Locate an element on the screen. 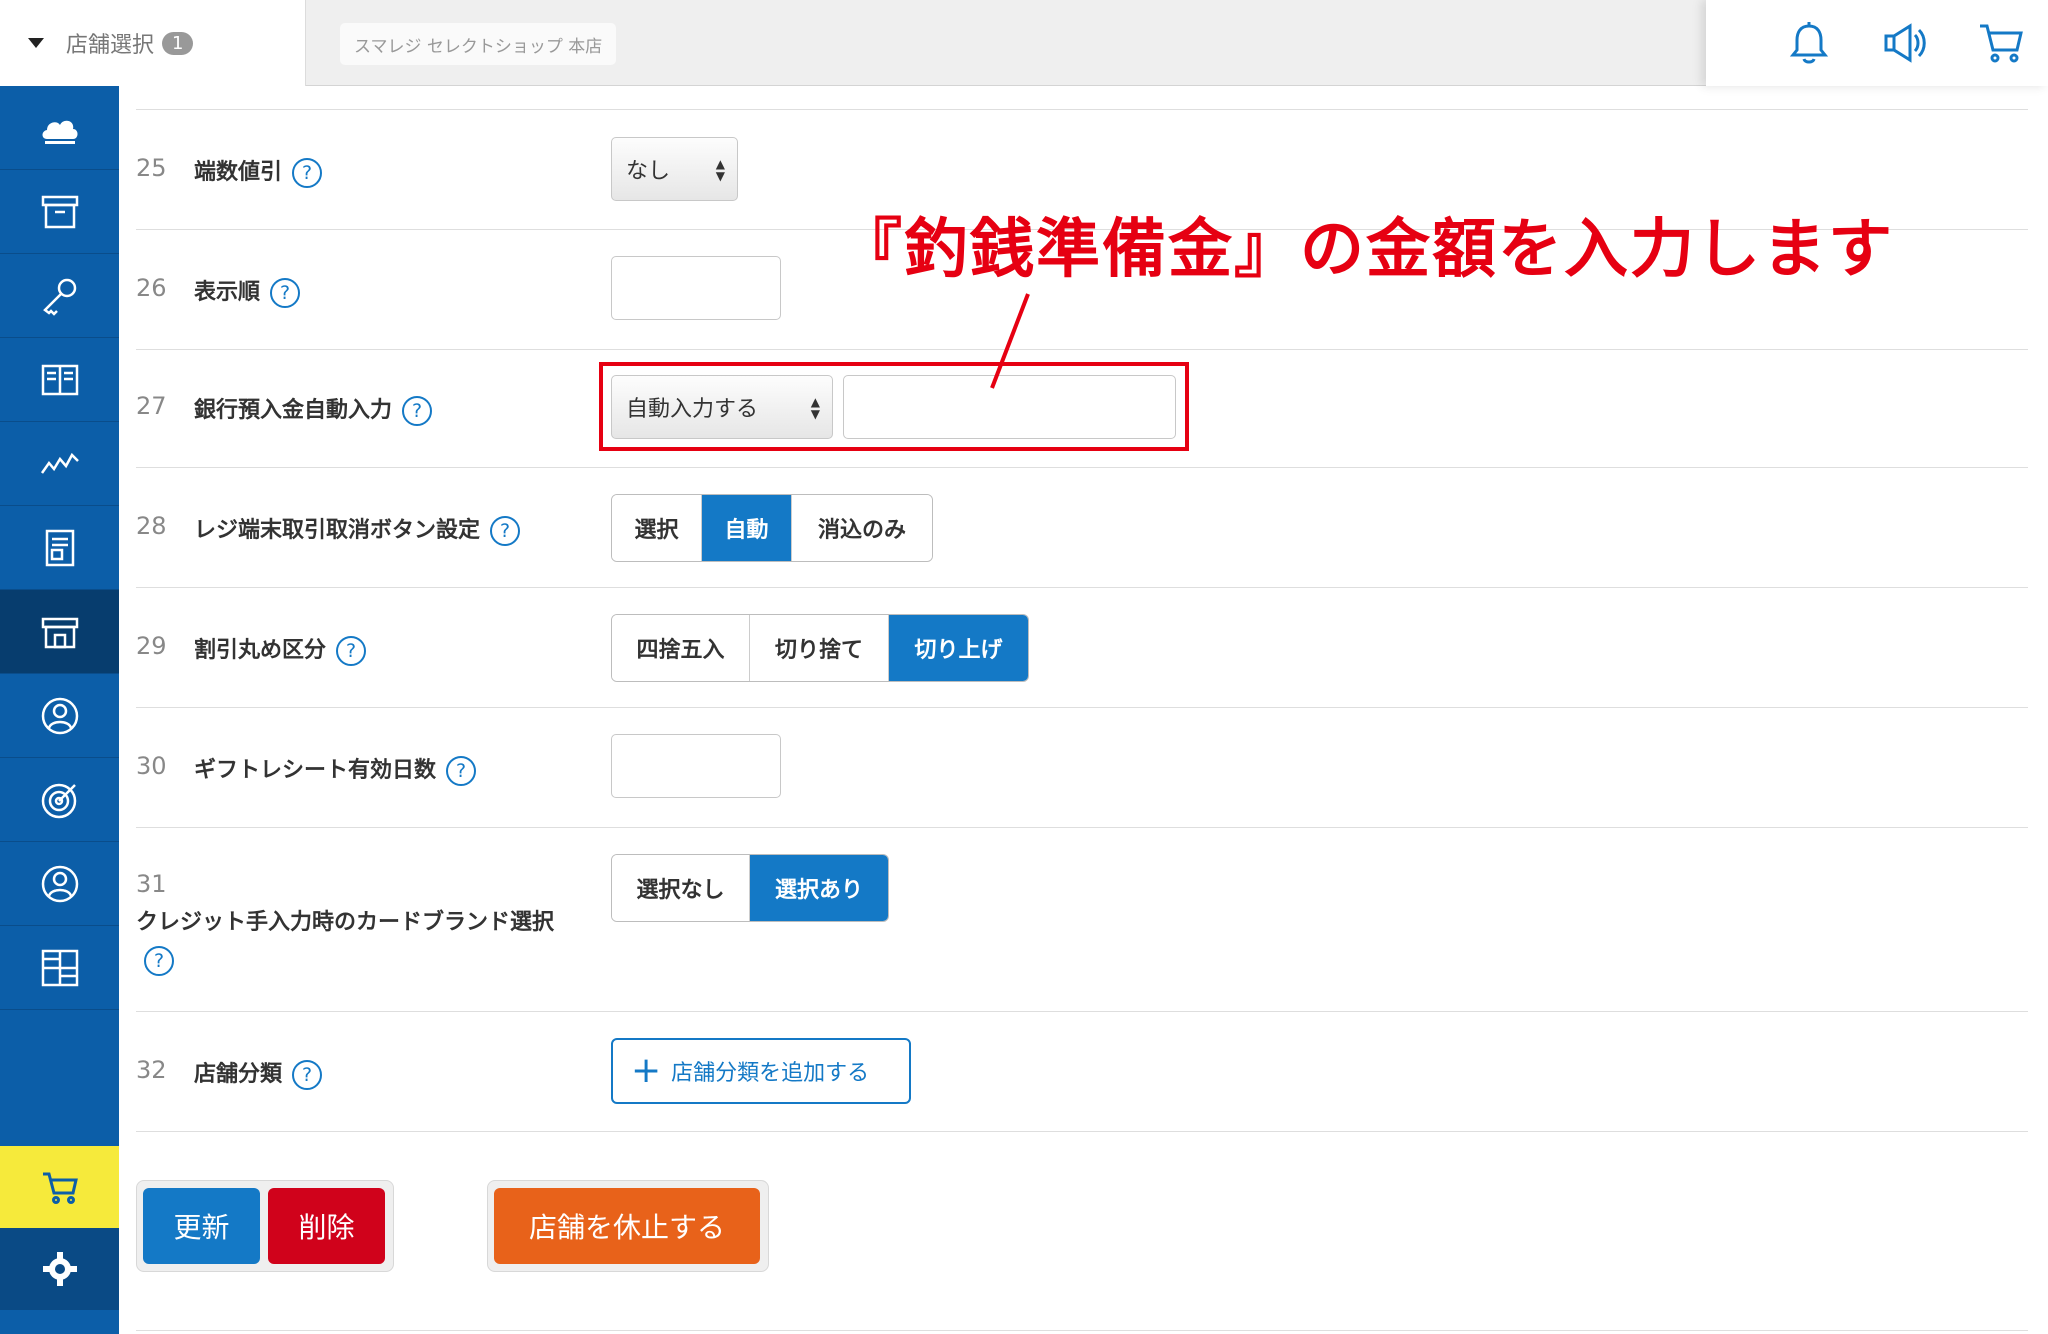  sidebar-item-user is located at coordinates (59, 884).